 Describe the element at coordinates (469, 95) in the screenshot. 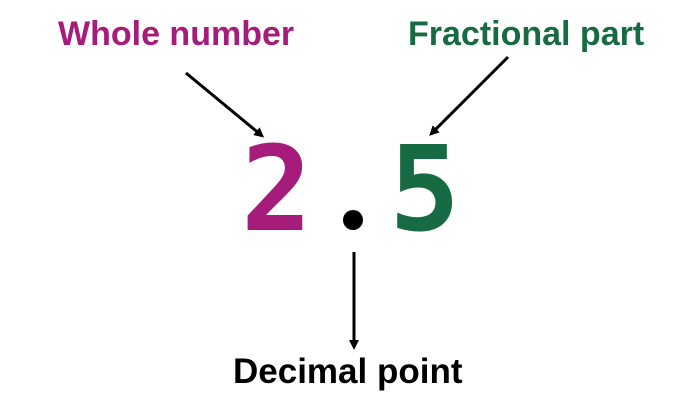

I see `fractional-part-arrow` at that location.